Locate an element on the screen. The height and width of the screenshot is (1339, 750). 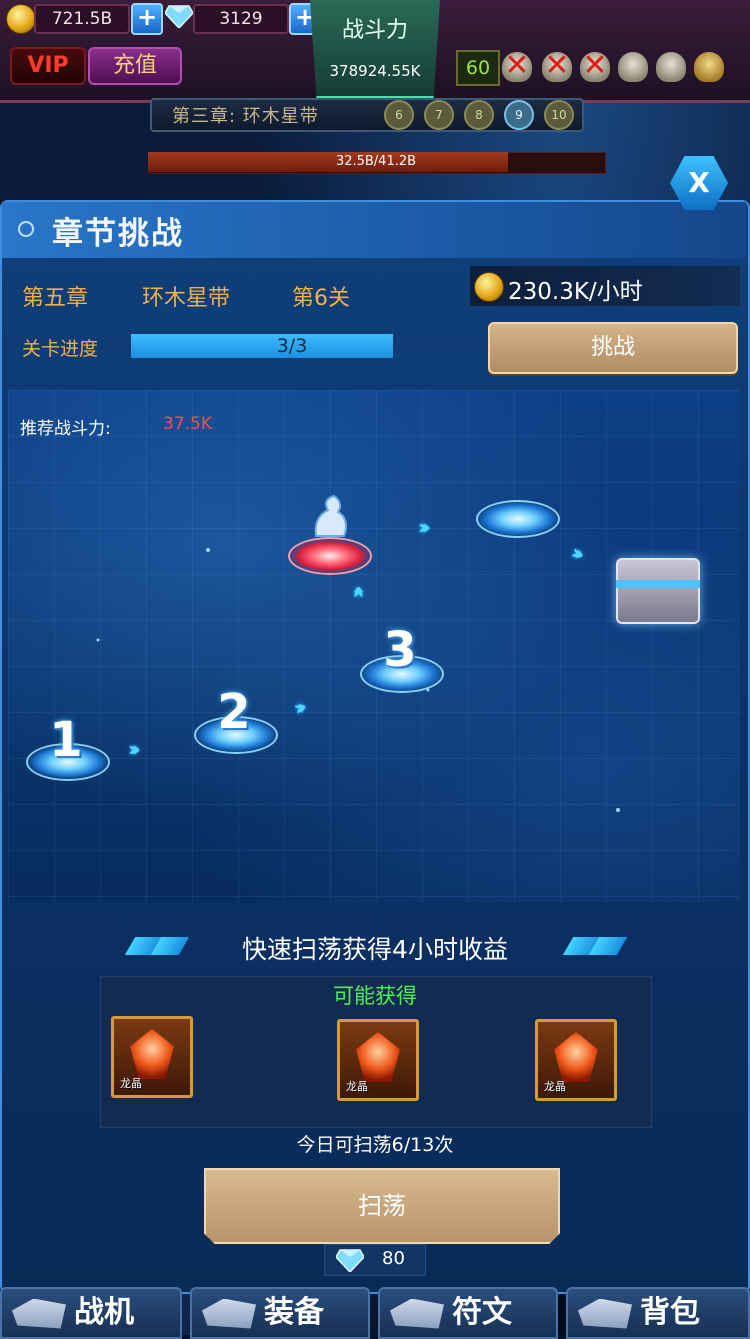
level-dot: 6 is located at coordinates (399, 115).